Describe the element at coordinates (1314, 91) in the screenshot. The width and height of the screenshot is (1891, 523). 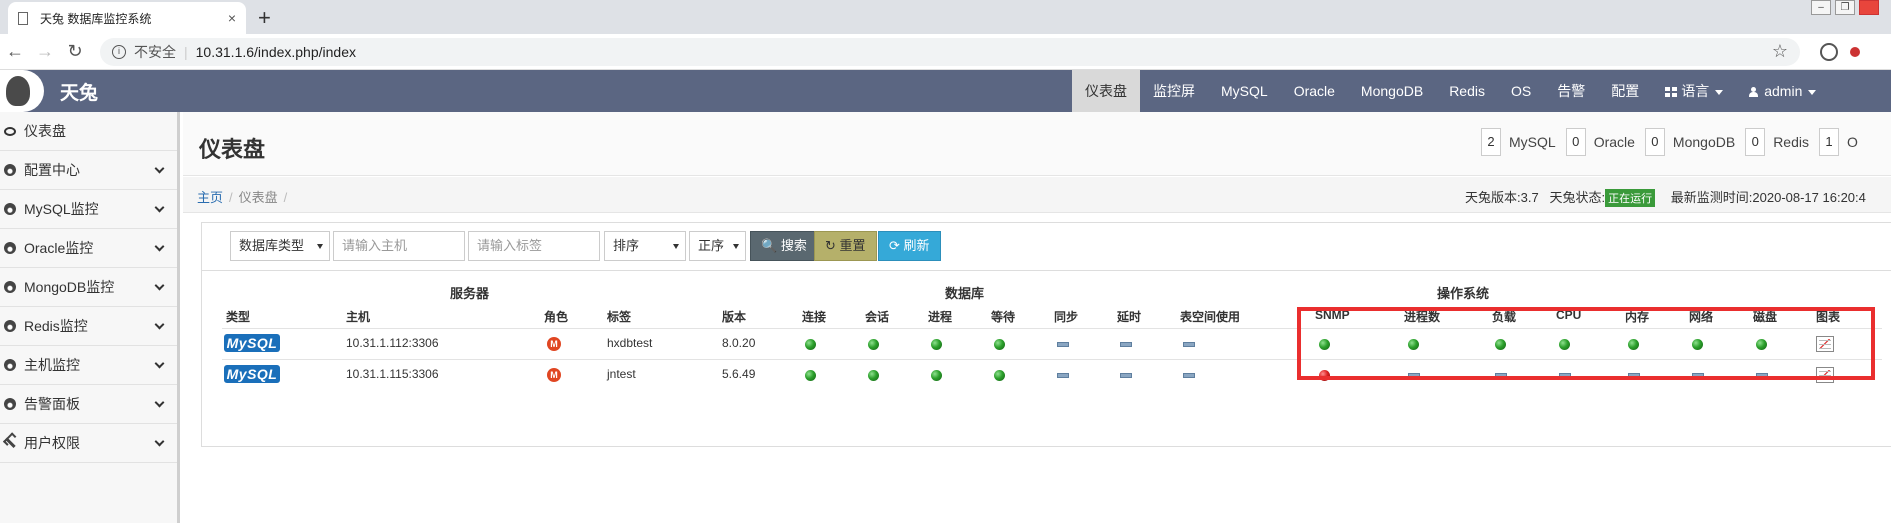
I see `nav-oracle: Oracle` at that location.